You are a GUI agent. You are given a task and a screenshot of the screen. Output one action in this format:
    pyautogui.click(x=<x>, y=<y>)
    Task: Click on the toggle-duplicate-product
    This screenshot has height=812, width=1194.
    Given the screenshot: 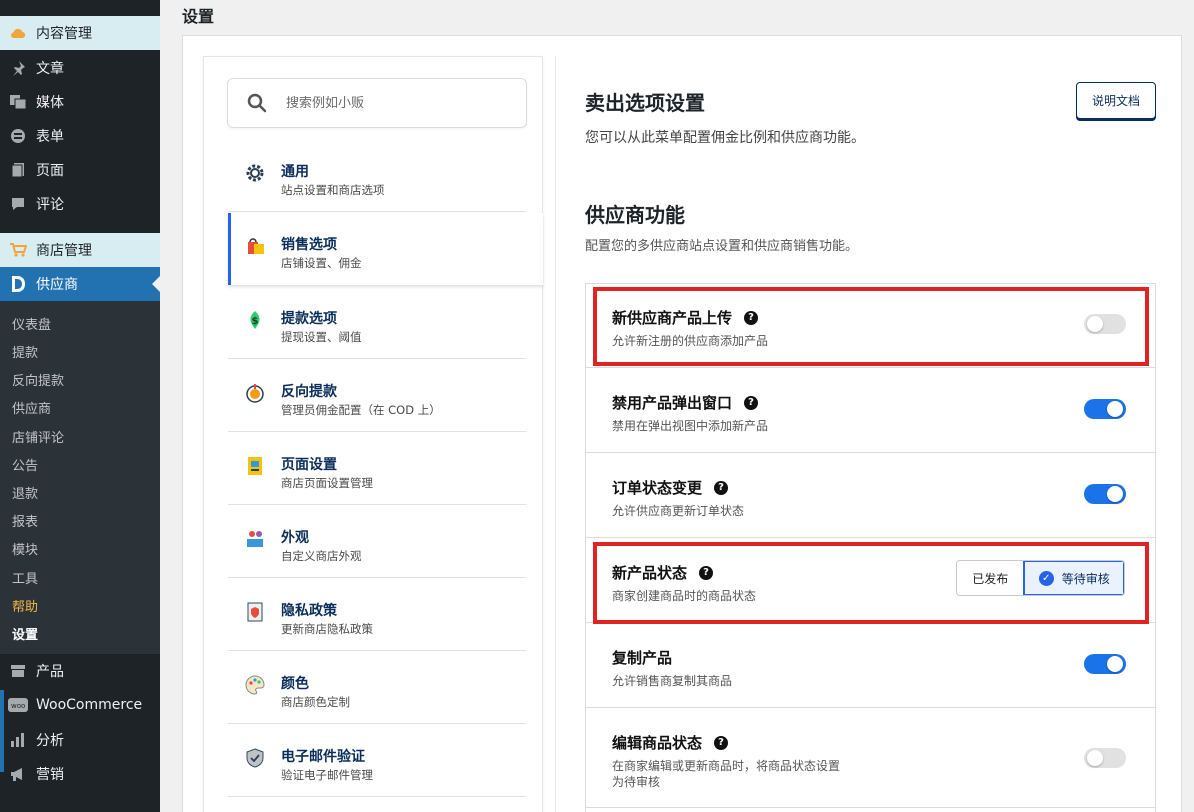 What is the action you would take?
    pyautogui.click(x=1105, y=664)
    